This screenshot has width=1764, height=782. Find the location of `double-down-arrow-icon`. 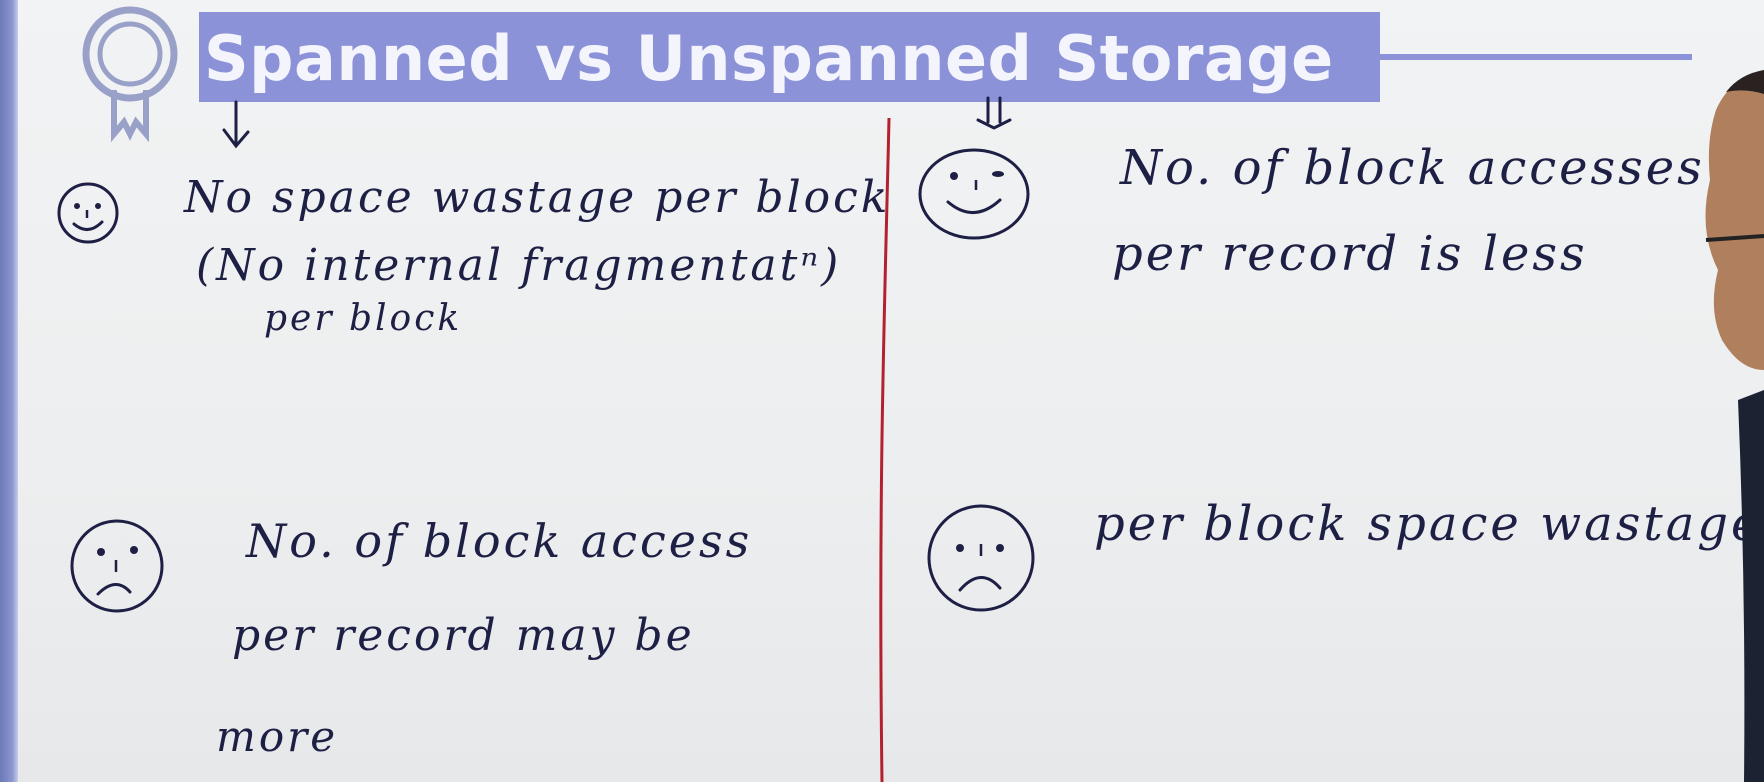

double-down-arrow-icon is located at coordinates (994, 113).